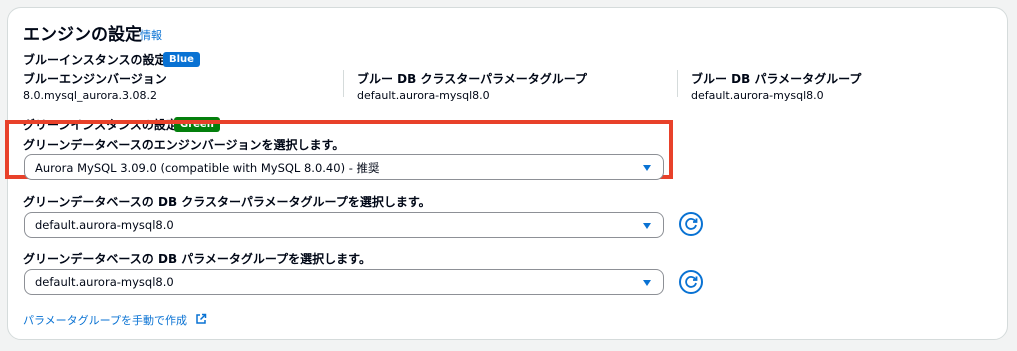  I want to click on green-cluster-param-group-label: グリーンデータベースの DB クラスターパラメータグループを選択します。, so click(227, 202).